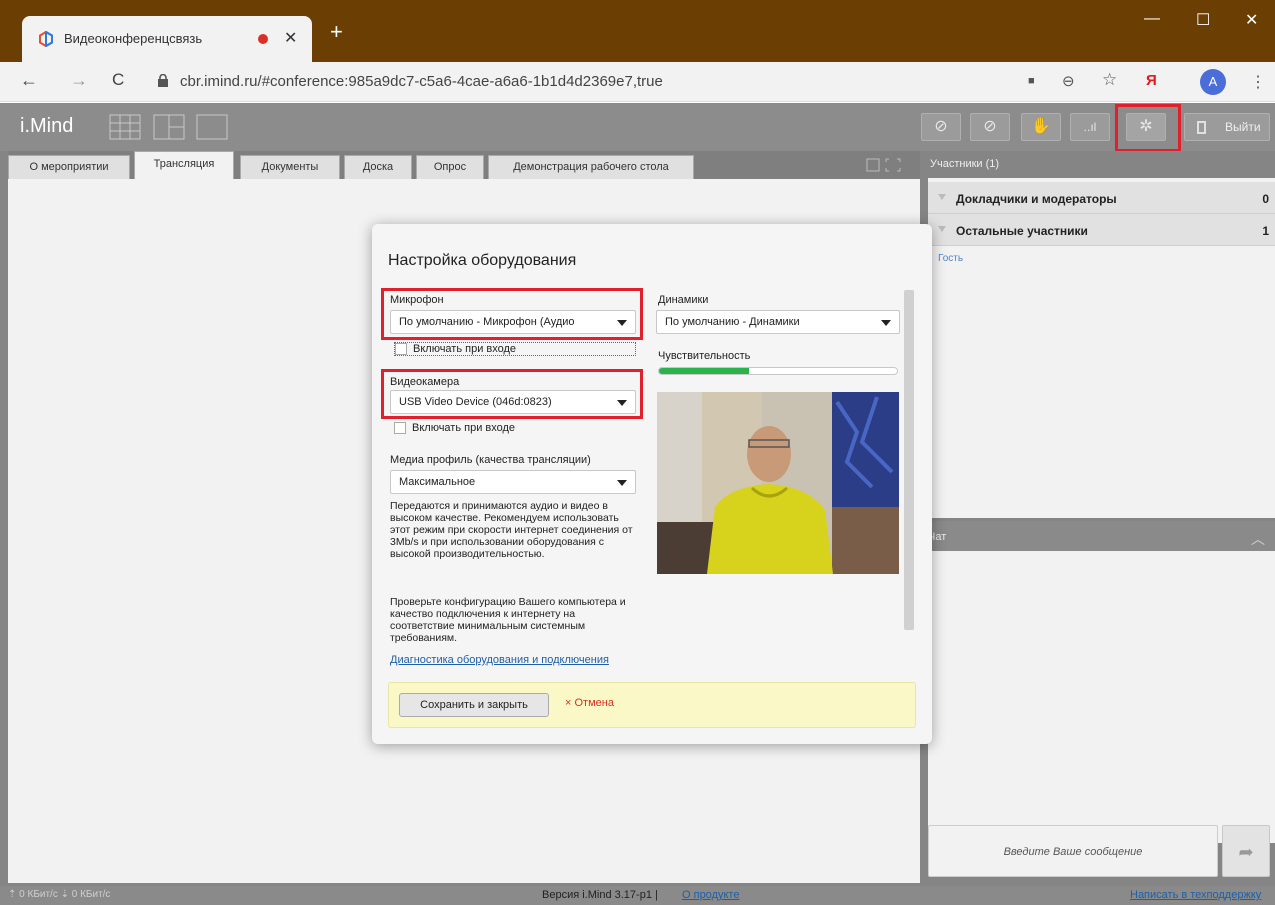 The width and height of the screenshot is (1275, 905). What do you see at coordinates (212, 127) in the screenshot?
I see `layout-single-icon` at bounding box center [212, 127].